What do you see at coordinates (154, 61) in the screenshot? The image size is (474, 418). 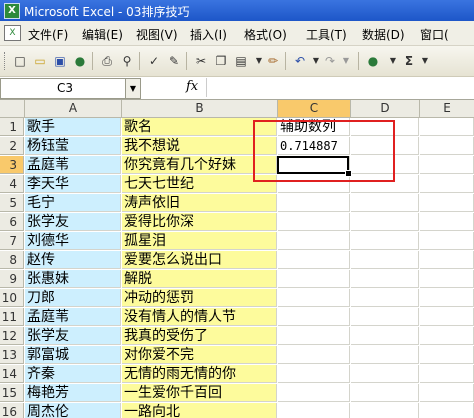 I see `spelling-icon: ✓` at bounding box center [154, 61].